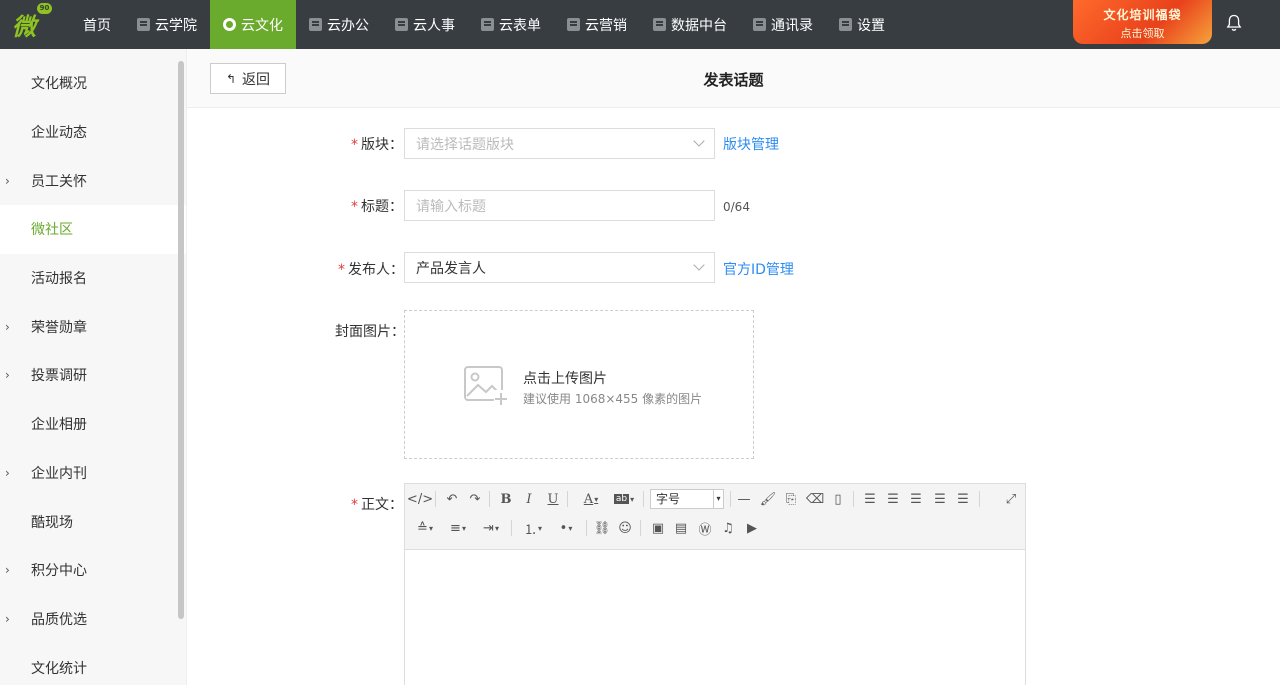  I want to click on sidebar-scrollbar, so click(181, 340).